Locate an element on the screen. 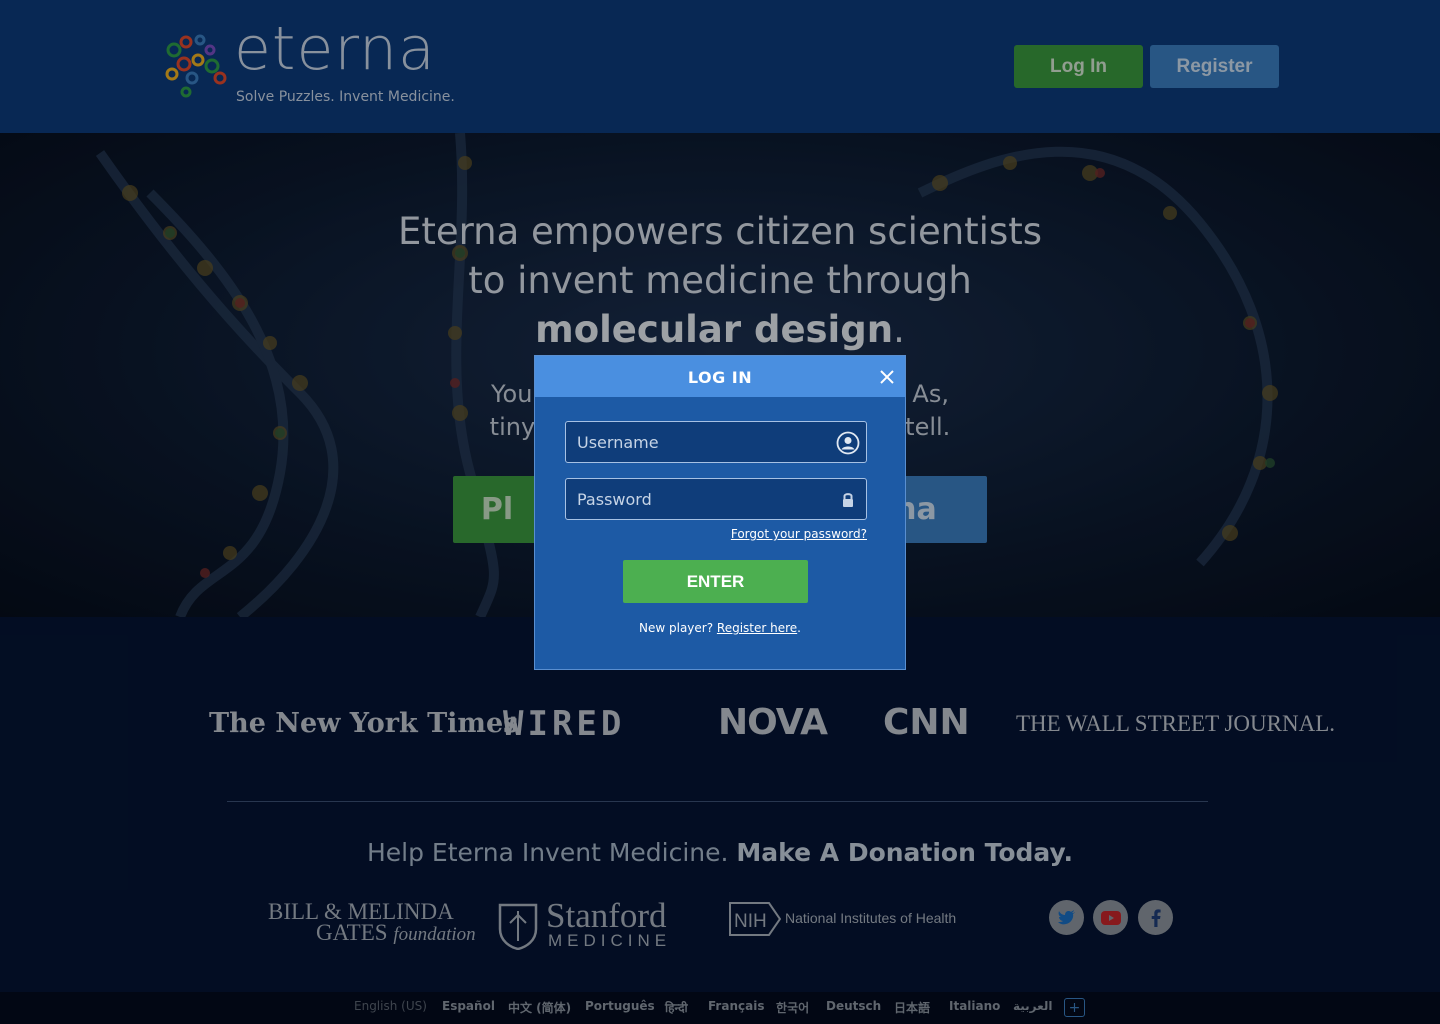 Image resolution: width=1440 pixels, height=1024 pixels. login-modal-header: LOG IN is located at coordinates (720, 376).